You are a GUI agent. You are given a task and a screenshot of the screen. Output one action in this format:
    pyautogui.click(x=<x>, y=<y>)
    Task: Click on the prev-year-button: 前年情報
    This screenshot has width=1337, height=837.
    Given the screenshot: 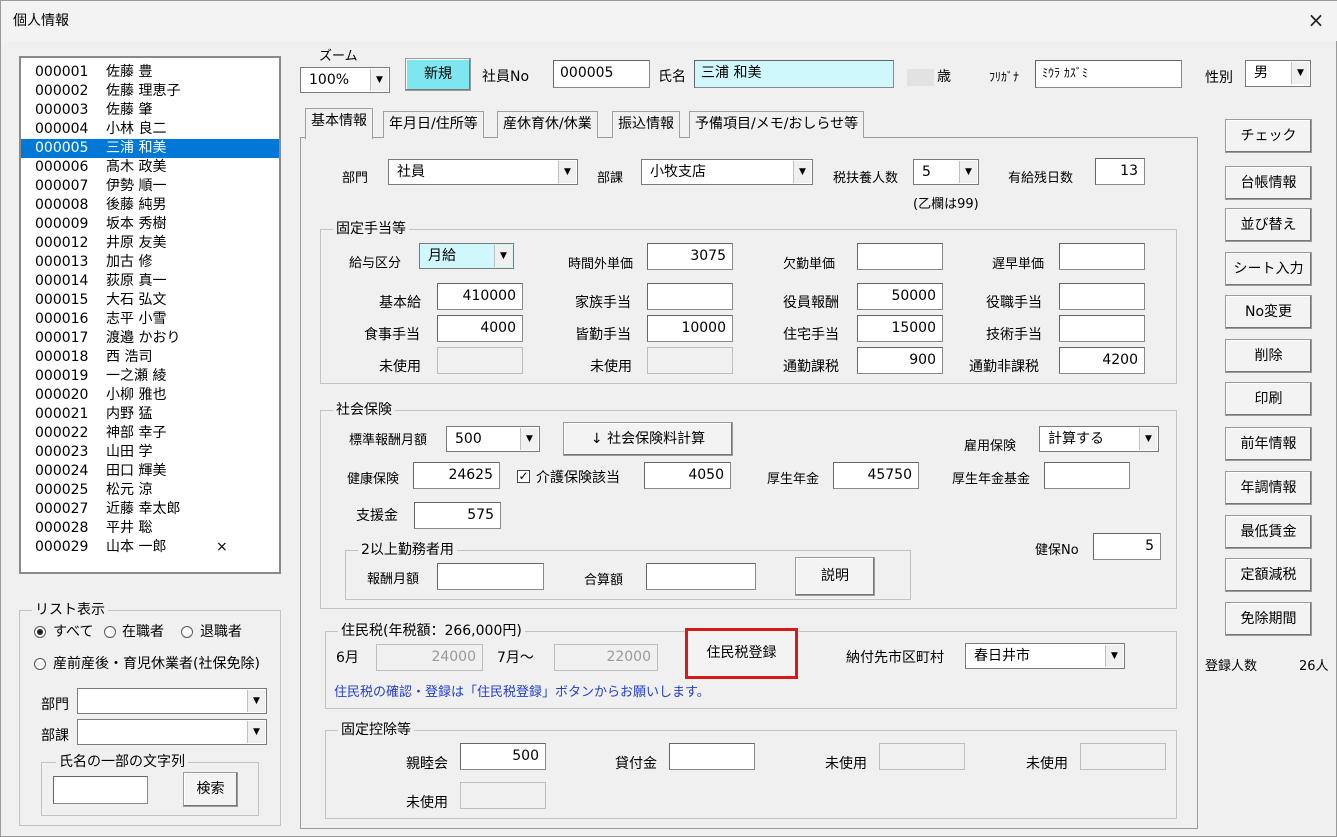 What is the action you would take?
    pyautogui.click(x=1268, y=444)
    